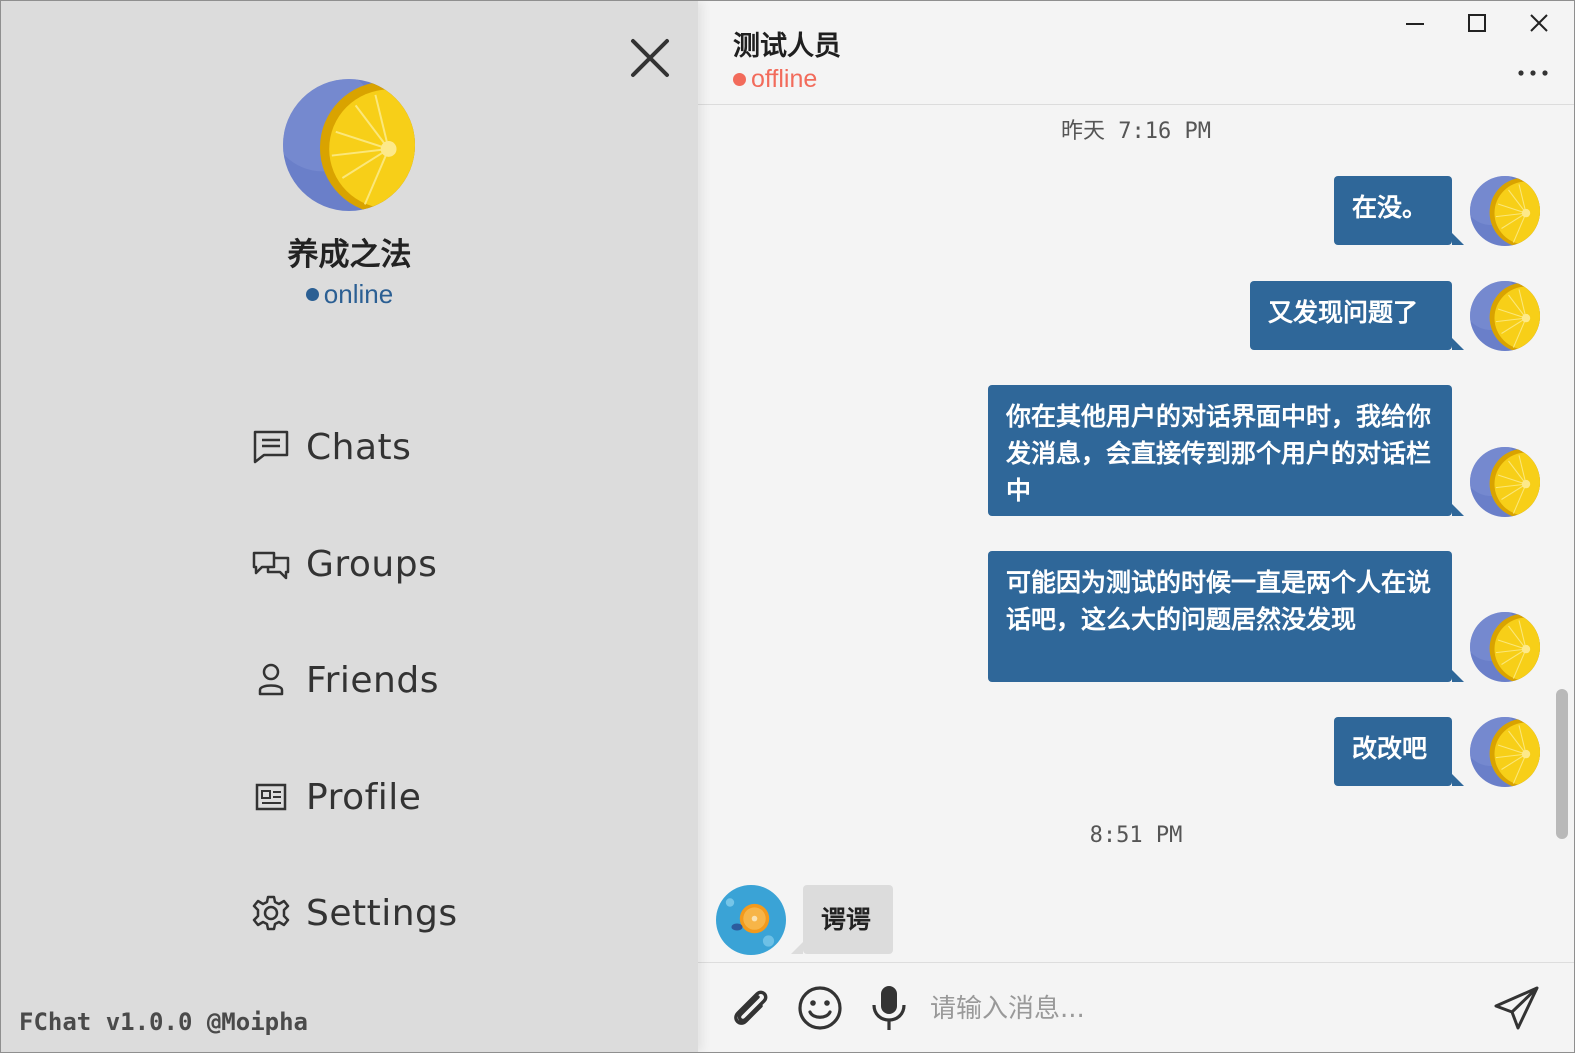 Image resolution: width=1575 pixels, height=1053 pixels. I want to click on message-text: 可能因为测试的时候一直是两个人在说话吧，这么大的问题居然没发现, so click(1219, 601).